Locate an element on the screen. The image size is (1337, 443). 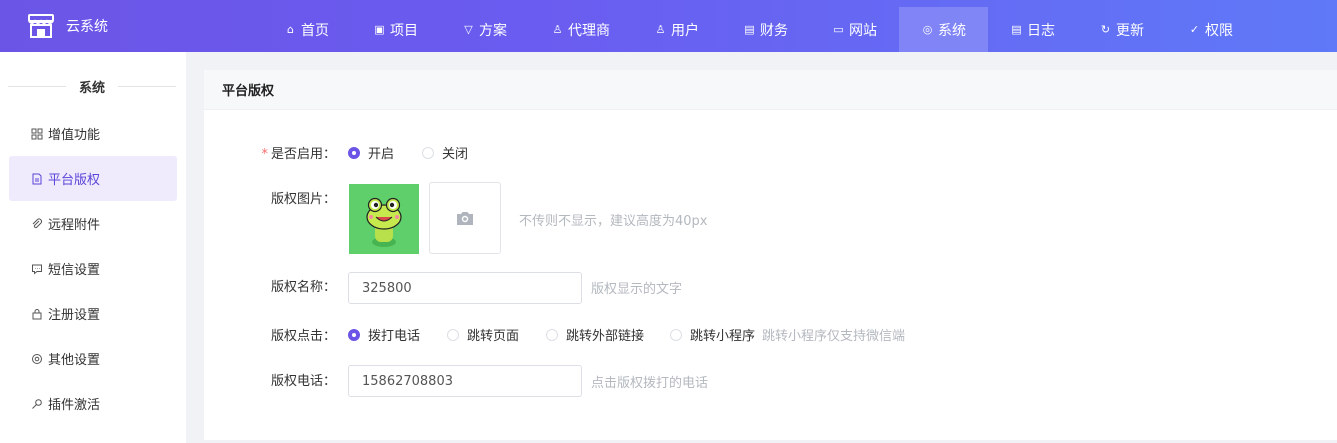
sidebar-item-copyright: 平台版权 is located at coordinates (93, 178).